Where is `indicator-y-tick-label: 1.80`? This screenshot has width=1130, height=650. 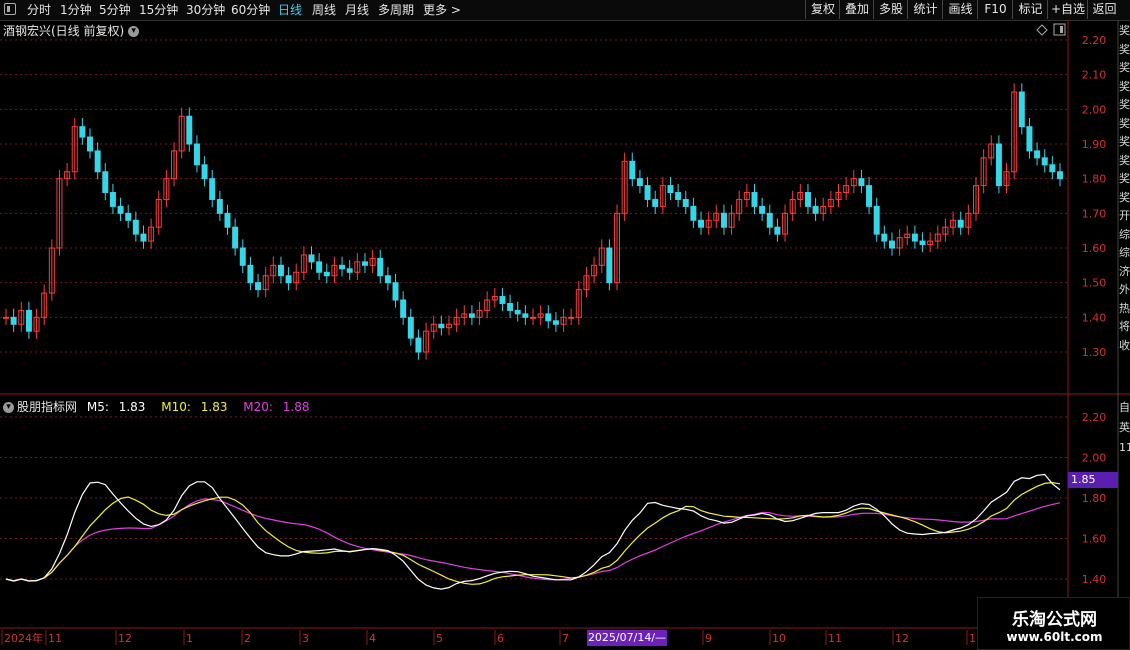 indicator-y-tick-label: 1.80 is located at coordinates (1094, 498).